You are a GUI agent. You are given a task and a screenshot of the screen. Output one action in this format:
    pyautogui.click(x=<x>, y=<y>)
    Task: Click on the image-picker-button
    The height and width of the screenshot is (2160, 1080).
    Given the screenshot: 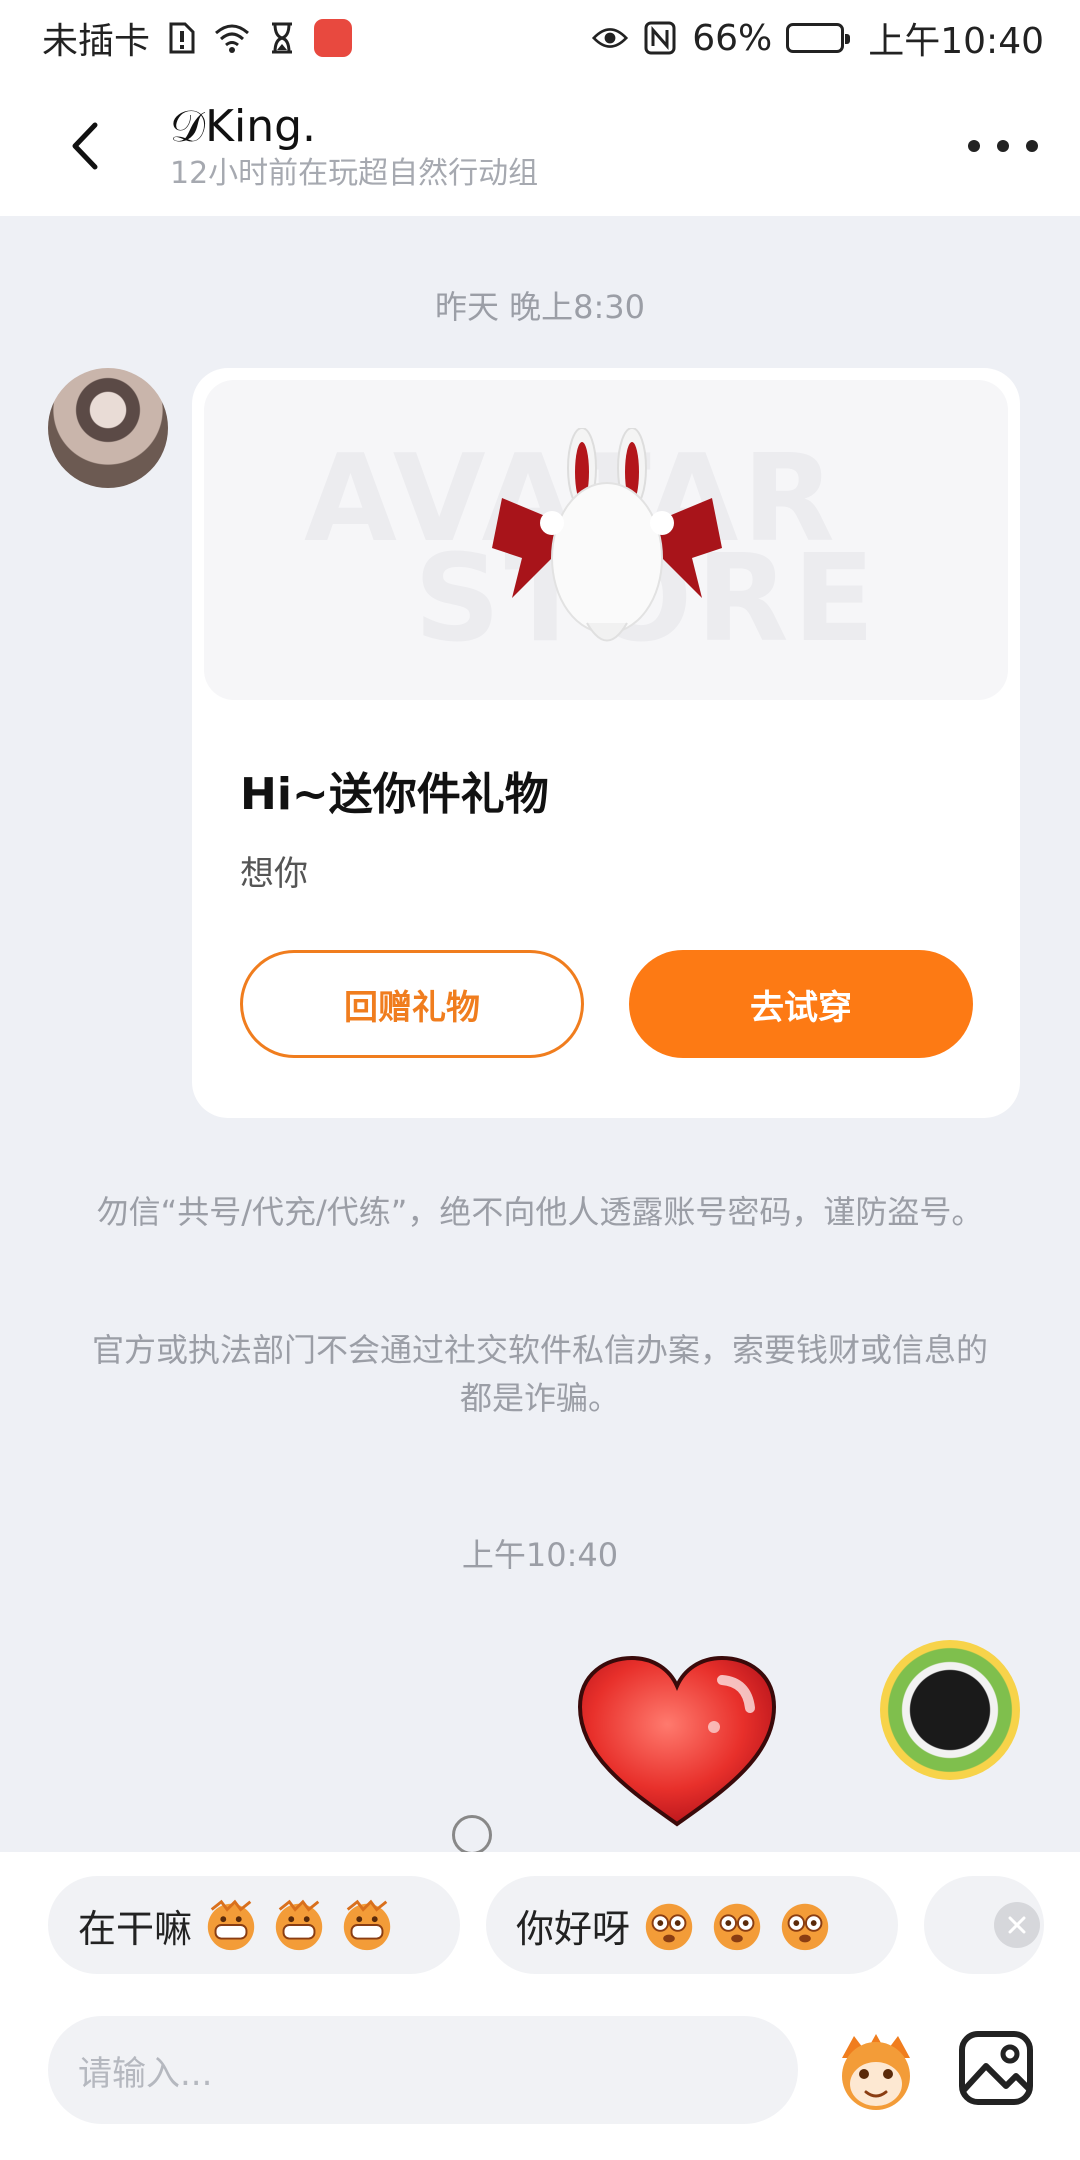 What is the action you would take?
    pyautogui.click(x=996, y=2068)
    